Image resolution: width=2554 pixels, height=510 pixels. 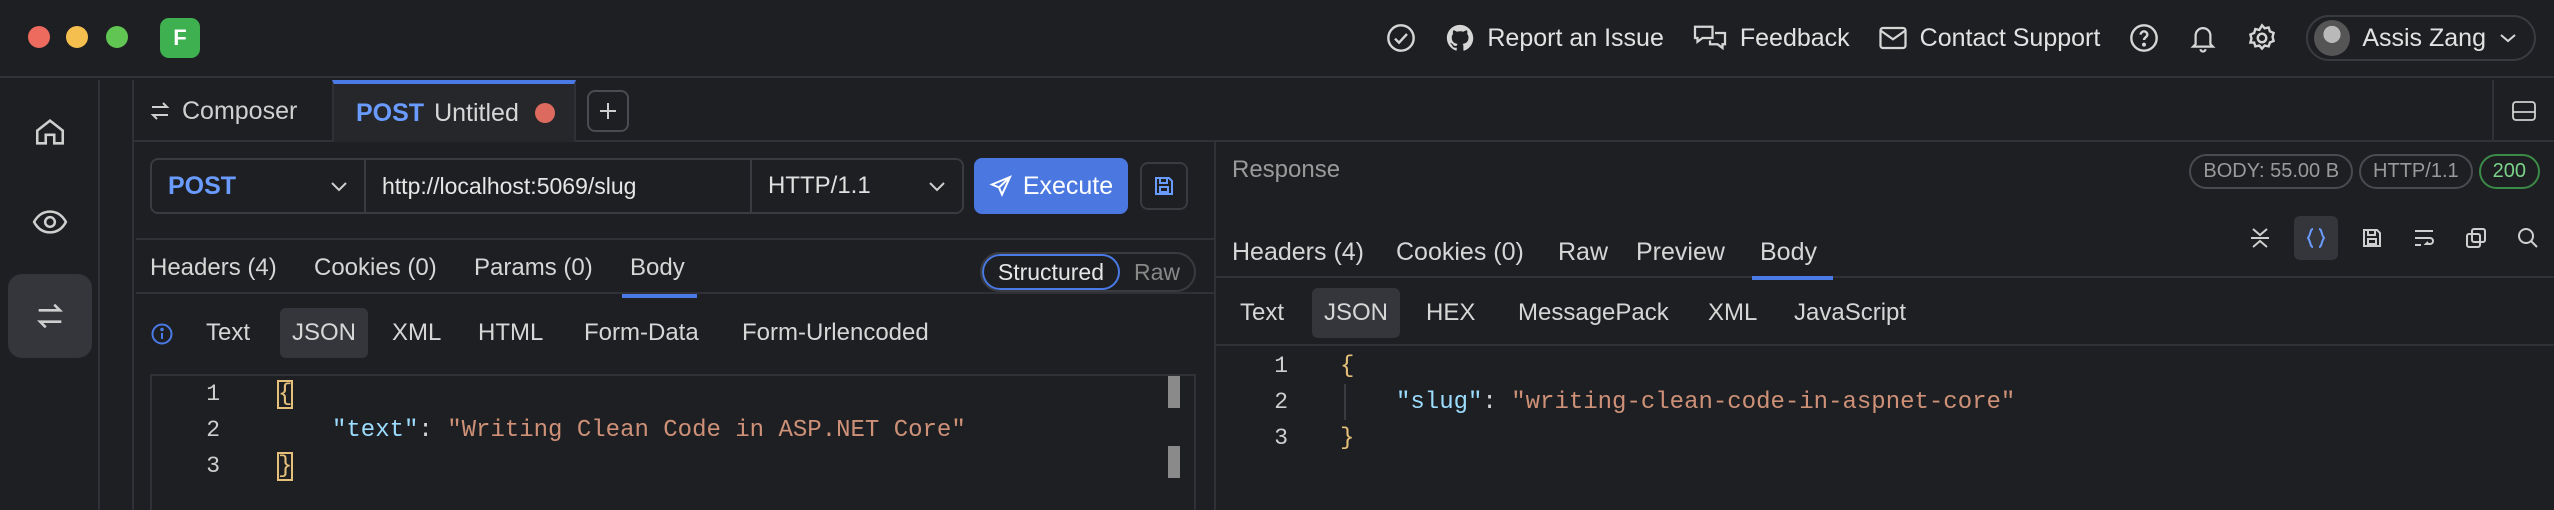 What do you see at coordinates (2271, 171) in the screenshot?
I see `body-size-badge: BODY: 55.00 B` at bounding box center [2271, 171].